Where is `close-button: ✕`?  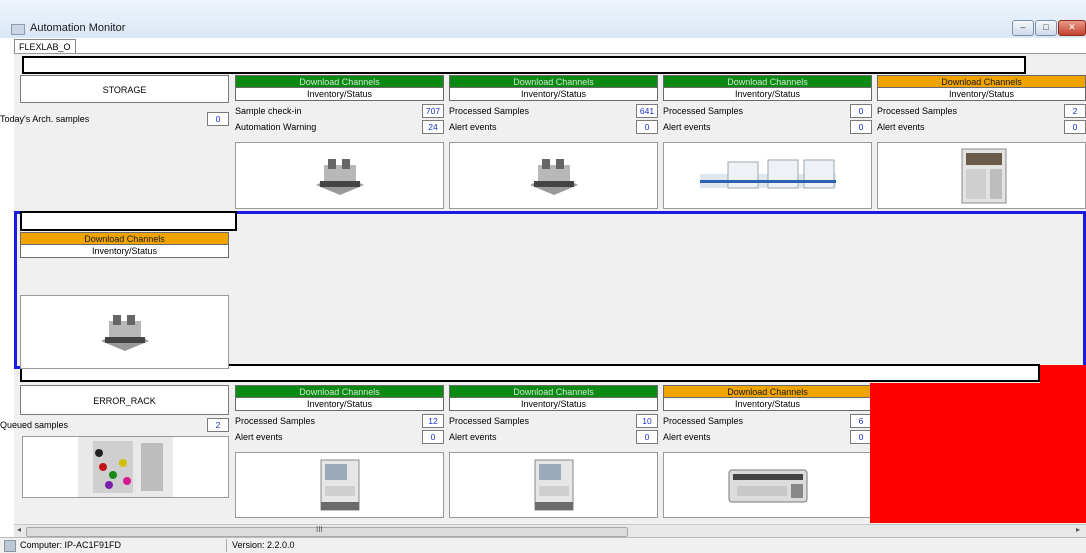 close-button: ✕ is located at coordinates (1072, 28).